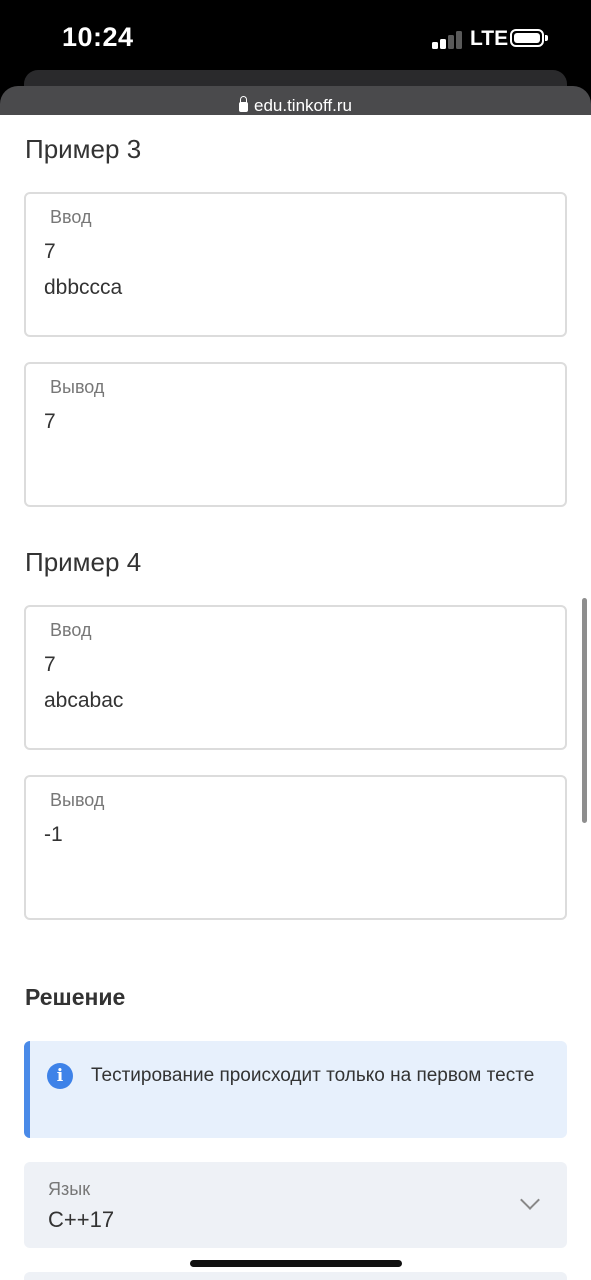 The image size is (591, 1280). What do you see at coordinates (295, 40) in the screenshot?
I see `status-bar: 10:24 LTE` at bounding box center [295, 40].